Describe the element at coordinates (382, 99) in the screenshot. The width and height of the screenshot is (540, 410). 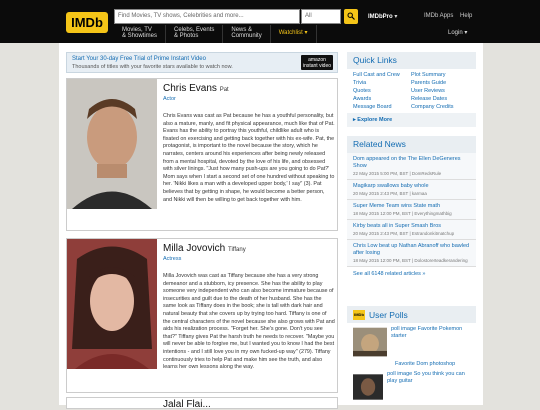
I see `quick-link: Awards` at that location.